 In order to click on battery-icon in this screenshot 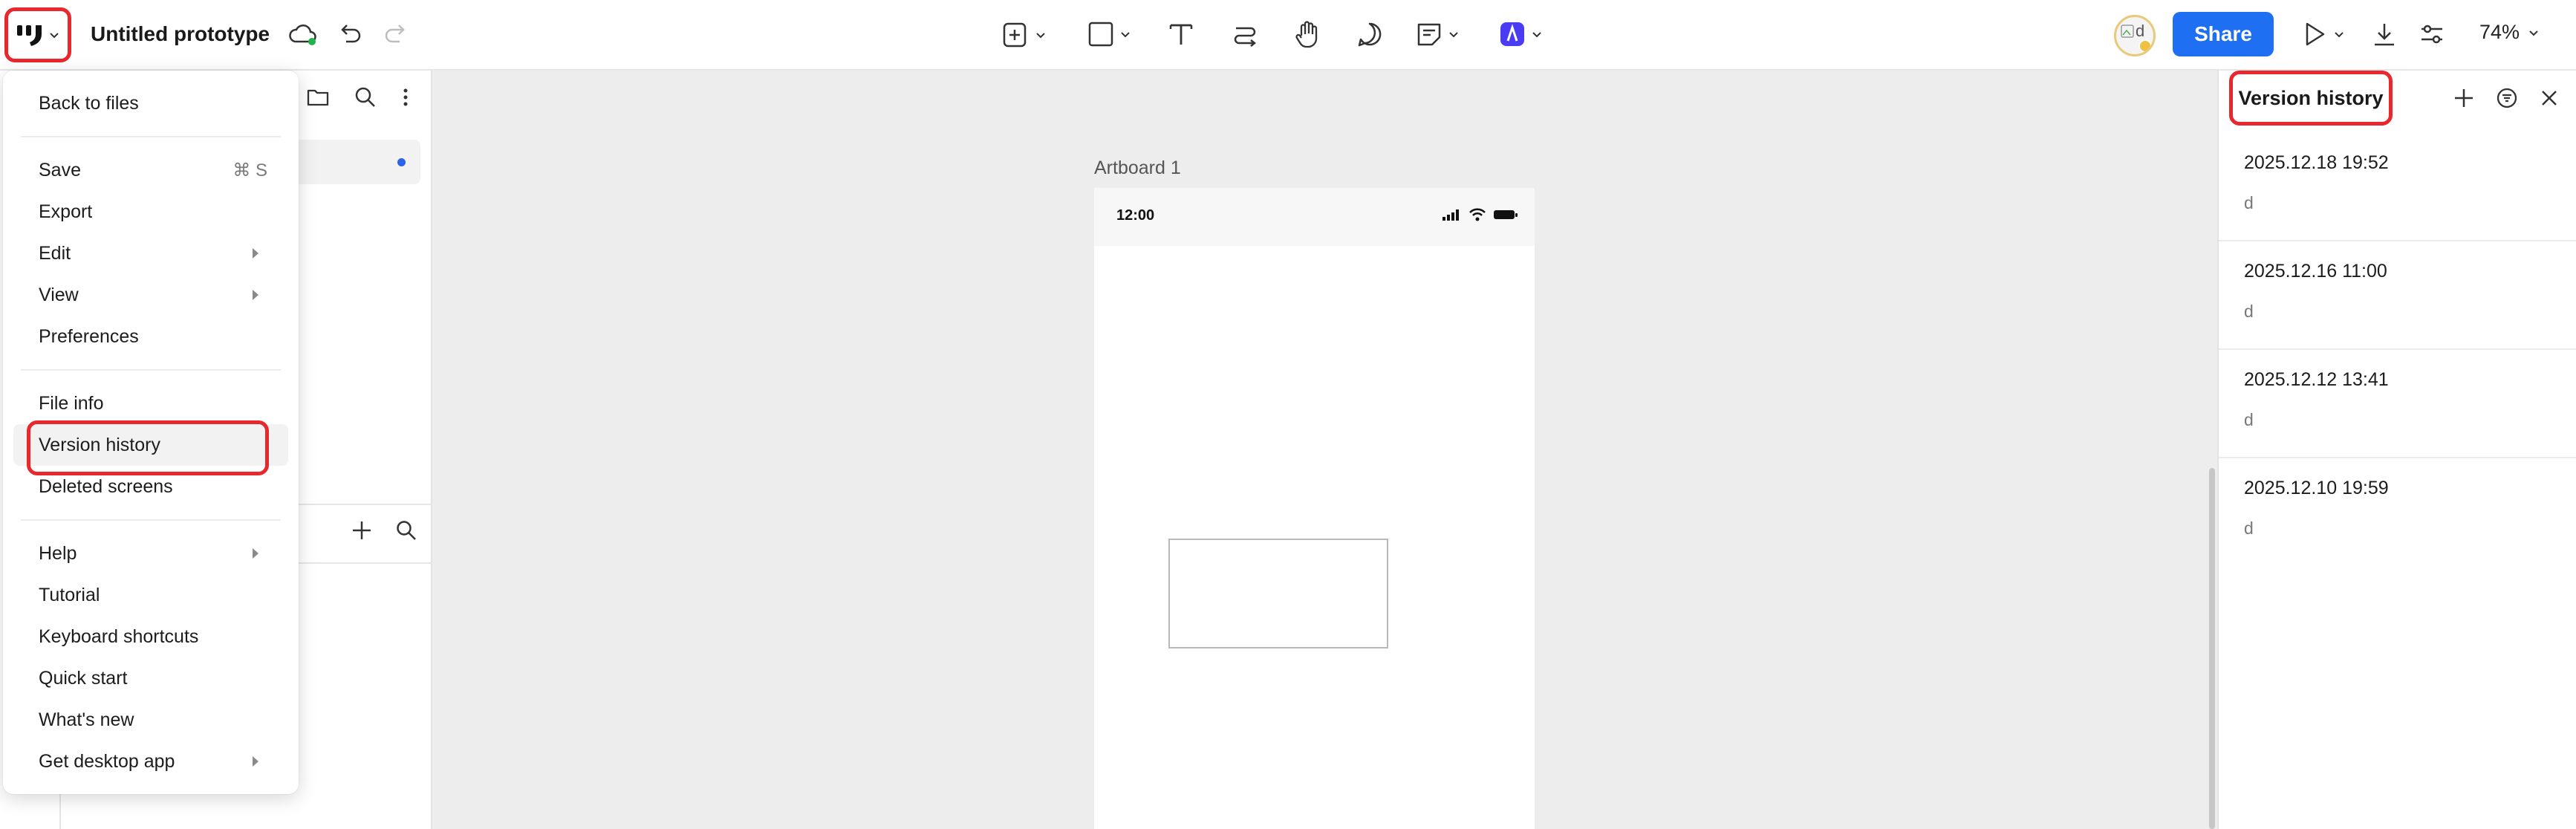, I will do `click(1505, 215)`.